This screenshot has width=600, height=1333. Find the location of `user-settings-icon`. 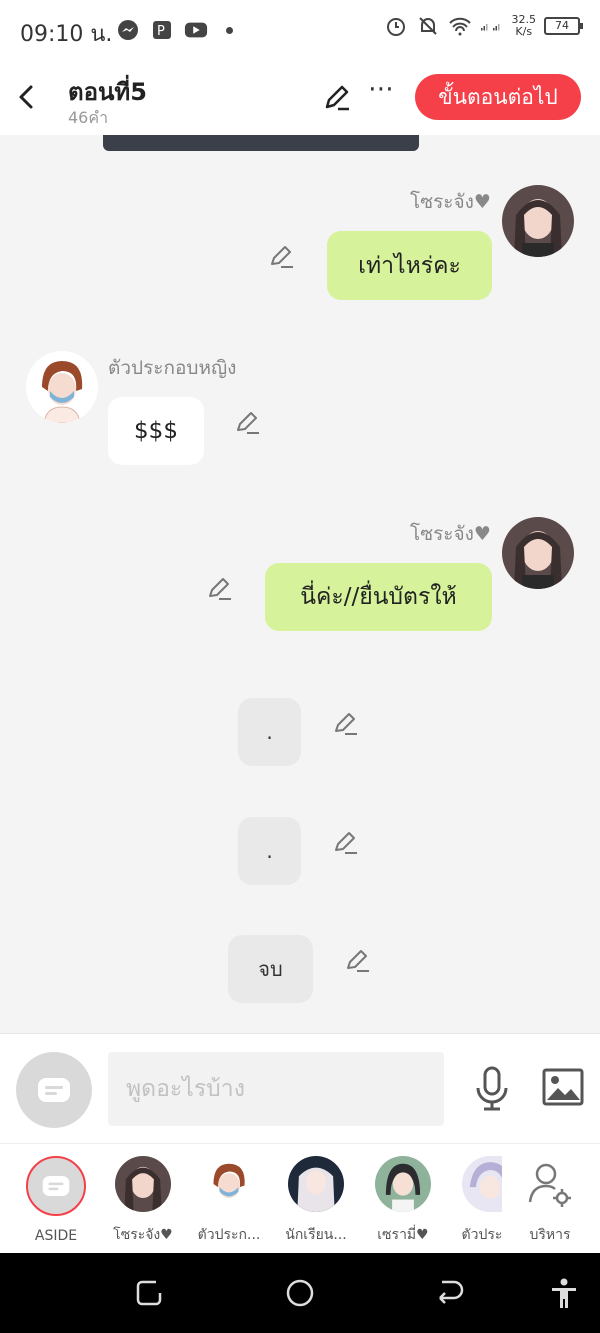

user-settings-icon is located at coordinates (549, 1185).